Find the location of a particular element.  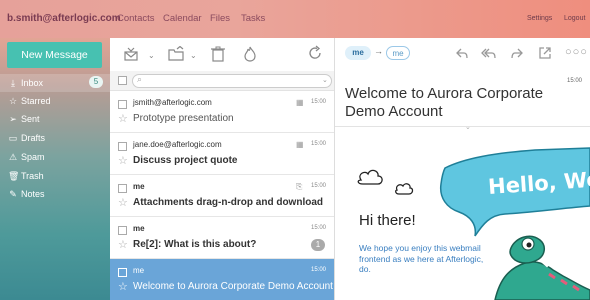

settings-link: Settings is located at coordinates (539, 18).